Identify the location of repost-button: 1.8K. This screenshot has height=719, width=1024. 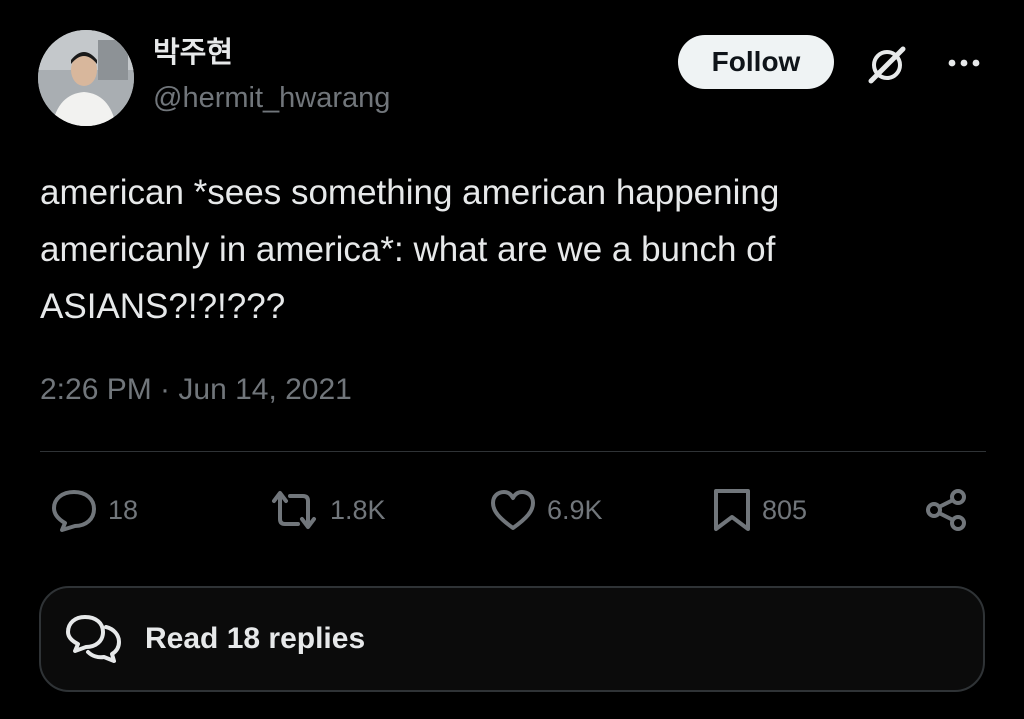
(327, 510).